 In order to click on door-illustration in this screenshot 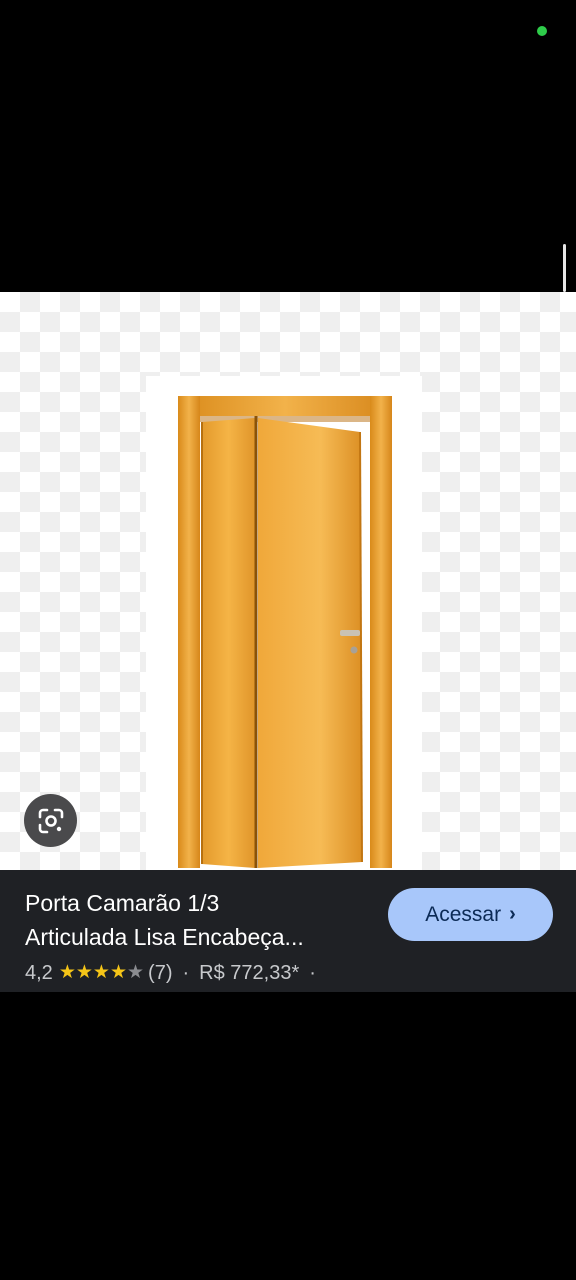, I will do `click(285, 632)`.